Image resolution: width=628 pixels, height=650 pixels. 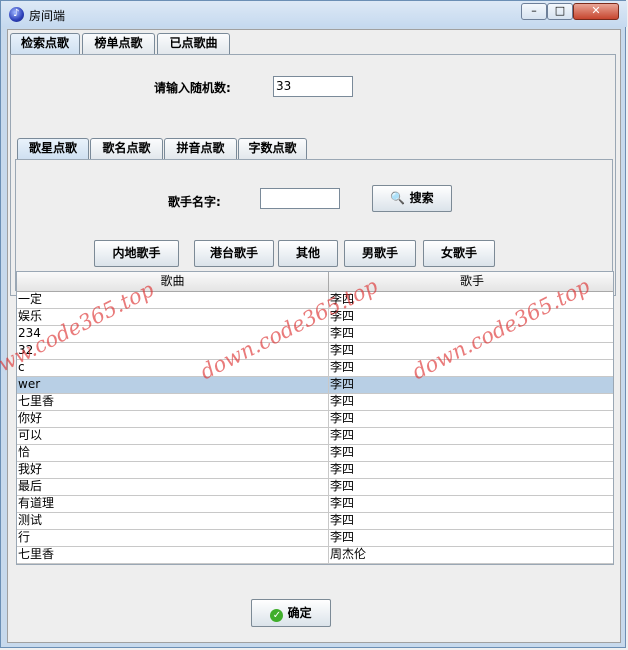 What do you see at coordinates (315, 555) in the screenshot?
I see `table-row: 七里香 周杰伦` at bounding box center [315, 555].